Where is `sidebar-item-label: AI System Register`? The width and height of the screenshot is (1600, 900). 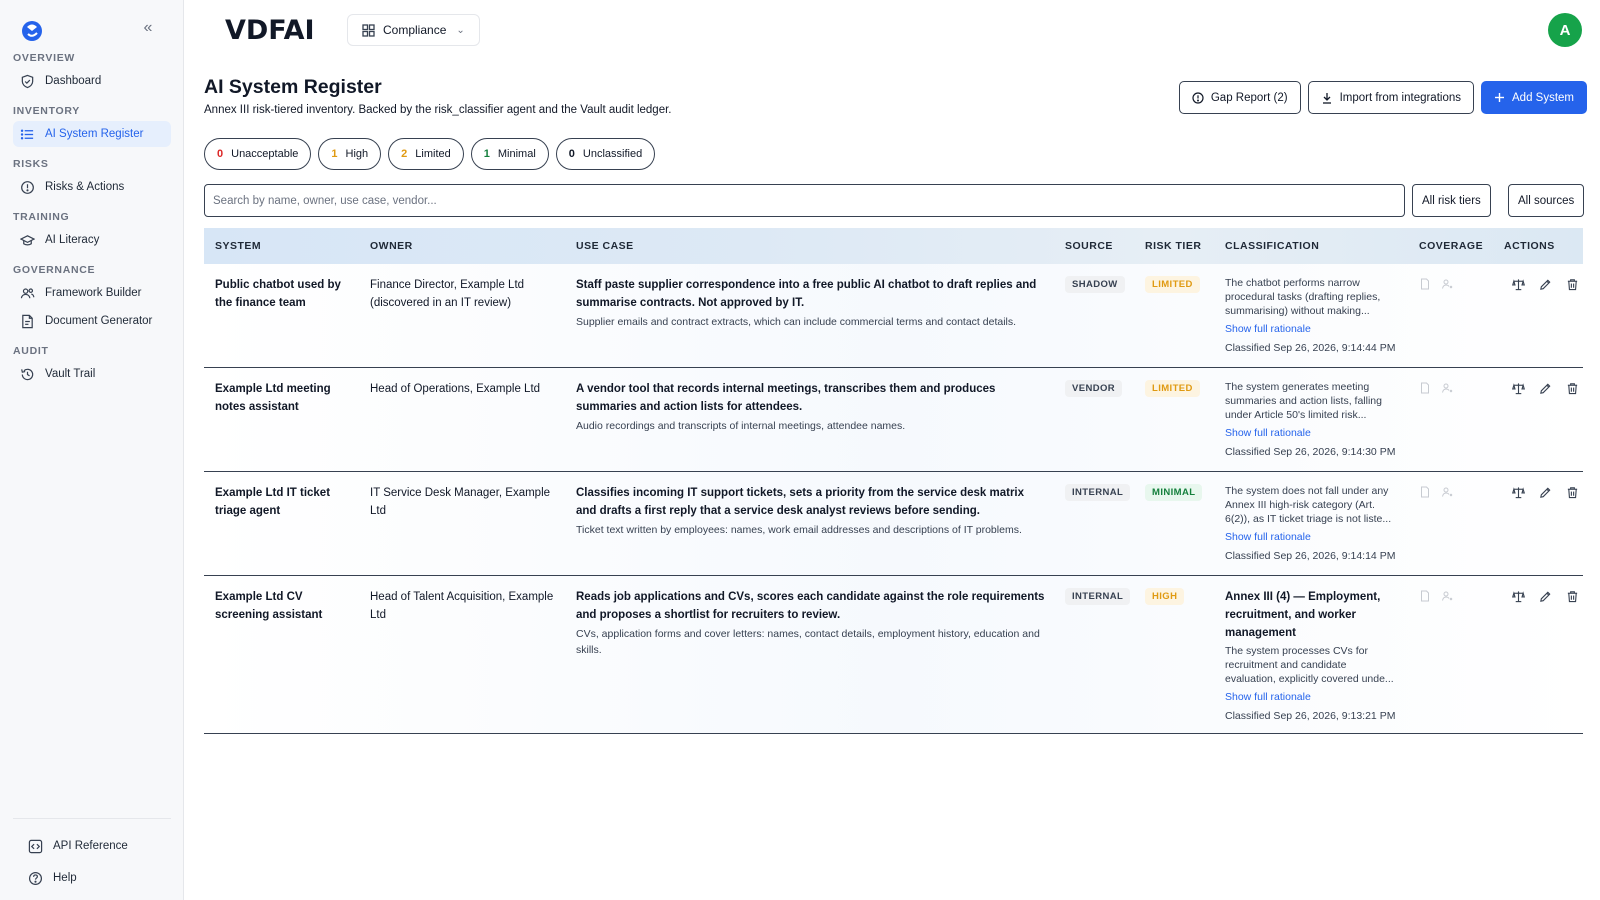
sidebar-item-label: AI System Register is located at coordinates (94, 134).